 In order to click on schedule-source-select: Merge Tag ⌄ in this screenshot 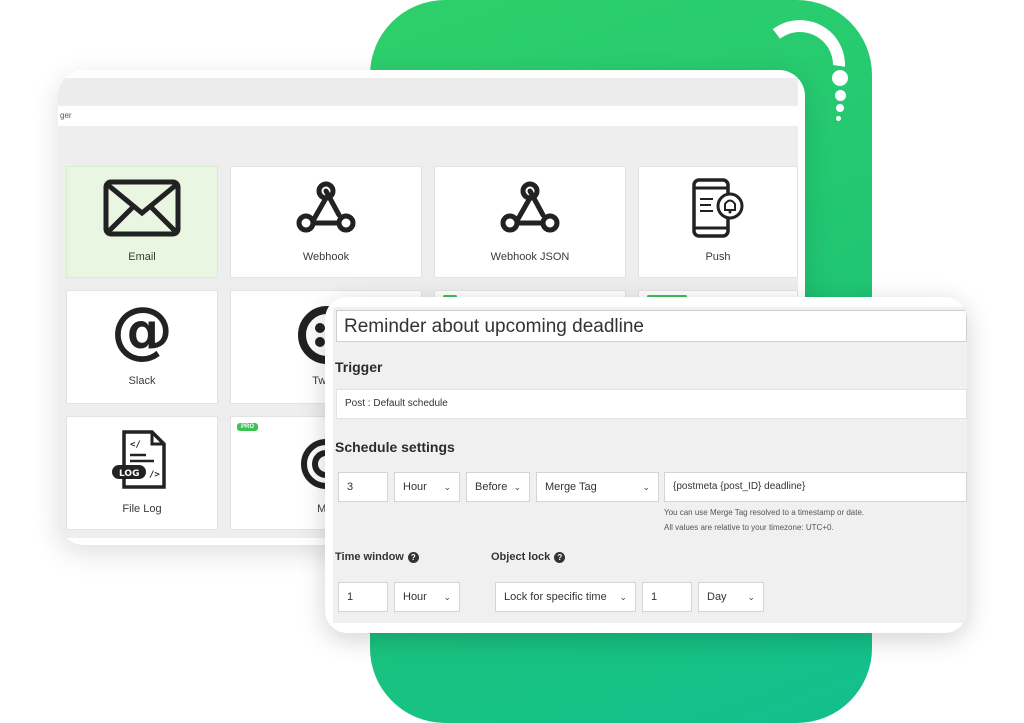, I will do `click(597, 487)`.